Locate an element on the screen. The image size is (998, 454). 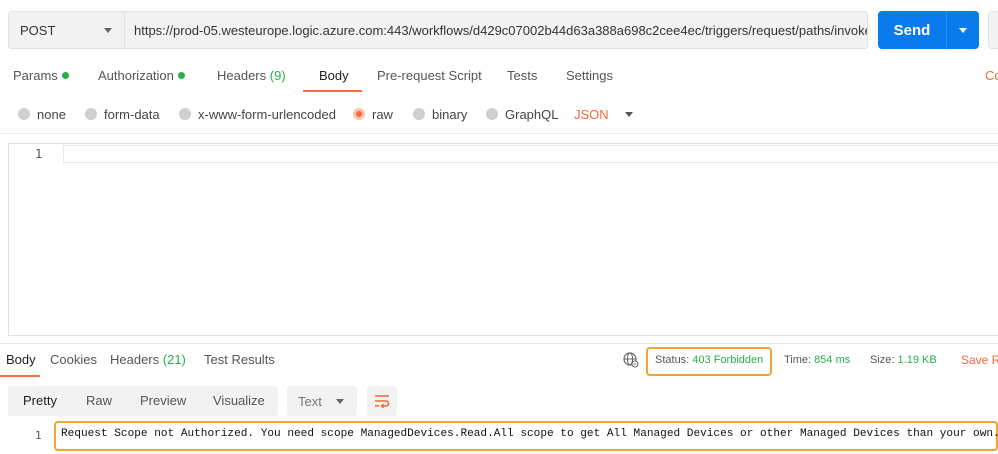
language-select: JSON is located at coordinates (603, 114).